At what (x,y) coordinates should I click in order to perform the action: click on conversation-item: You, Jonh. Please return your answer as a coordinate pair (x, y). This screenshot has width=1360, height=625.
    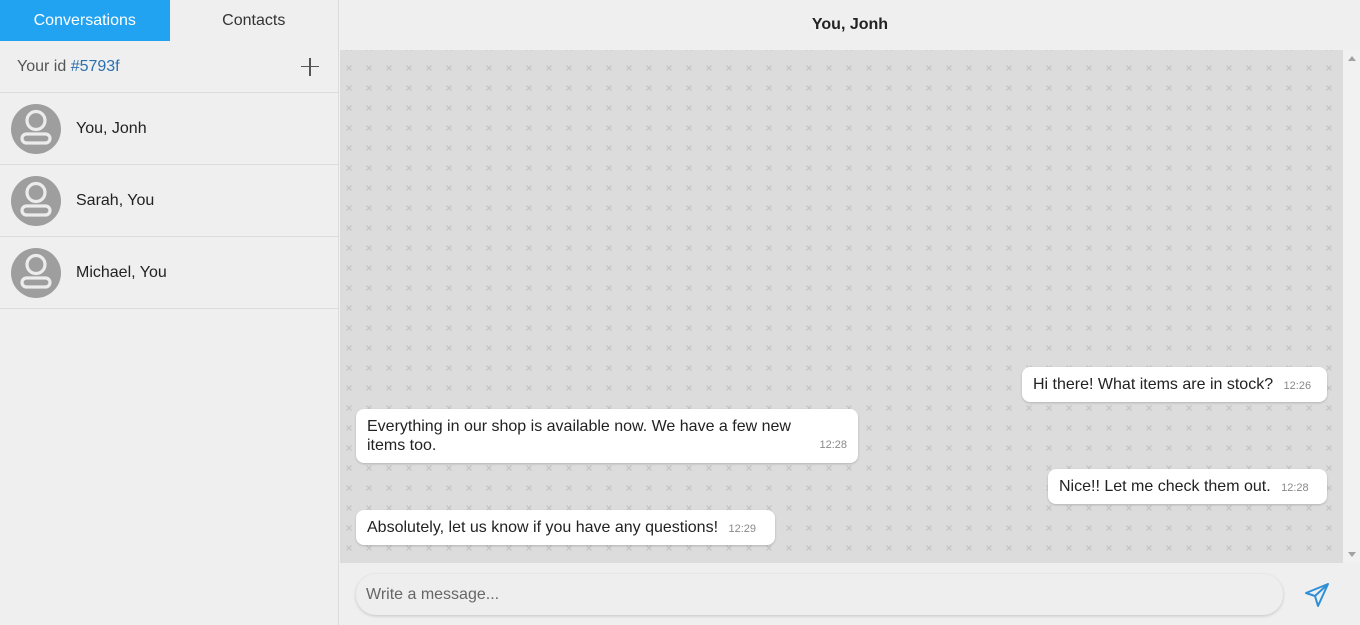
    Looking at the image, I should click on (169, 129).